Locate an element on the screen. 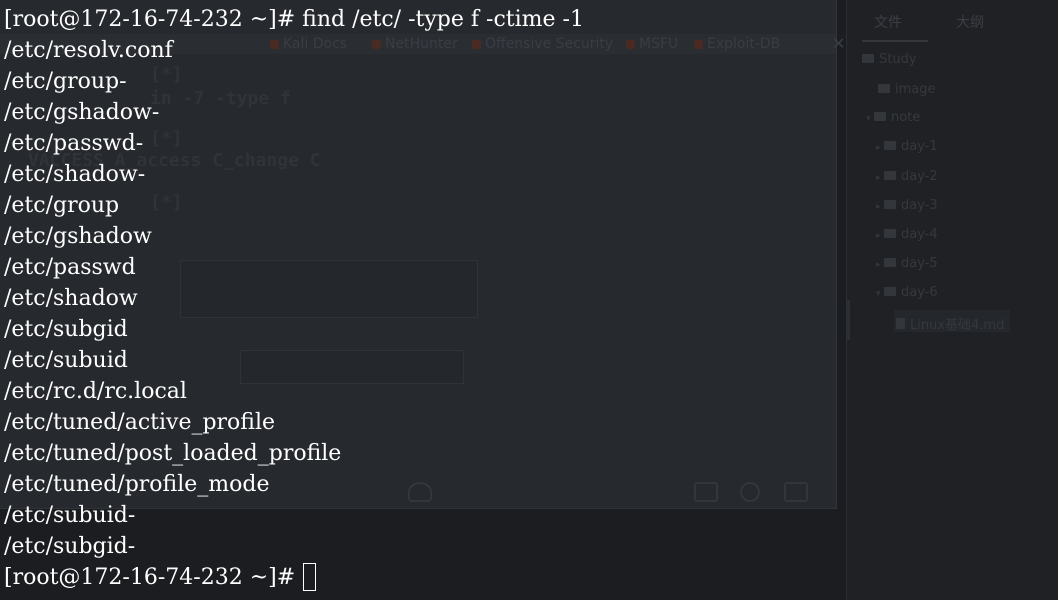 The image size is (1058, 600). output-line: /etc/gshadow- is located at coordinates (82, 112).